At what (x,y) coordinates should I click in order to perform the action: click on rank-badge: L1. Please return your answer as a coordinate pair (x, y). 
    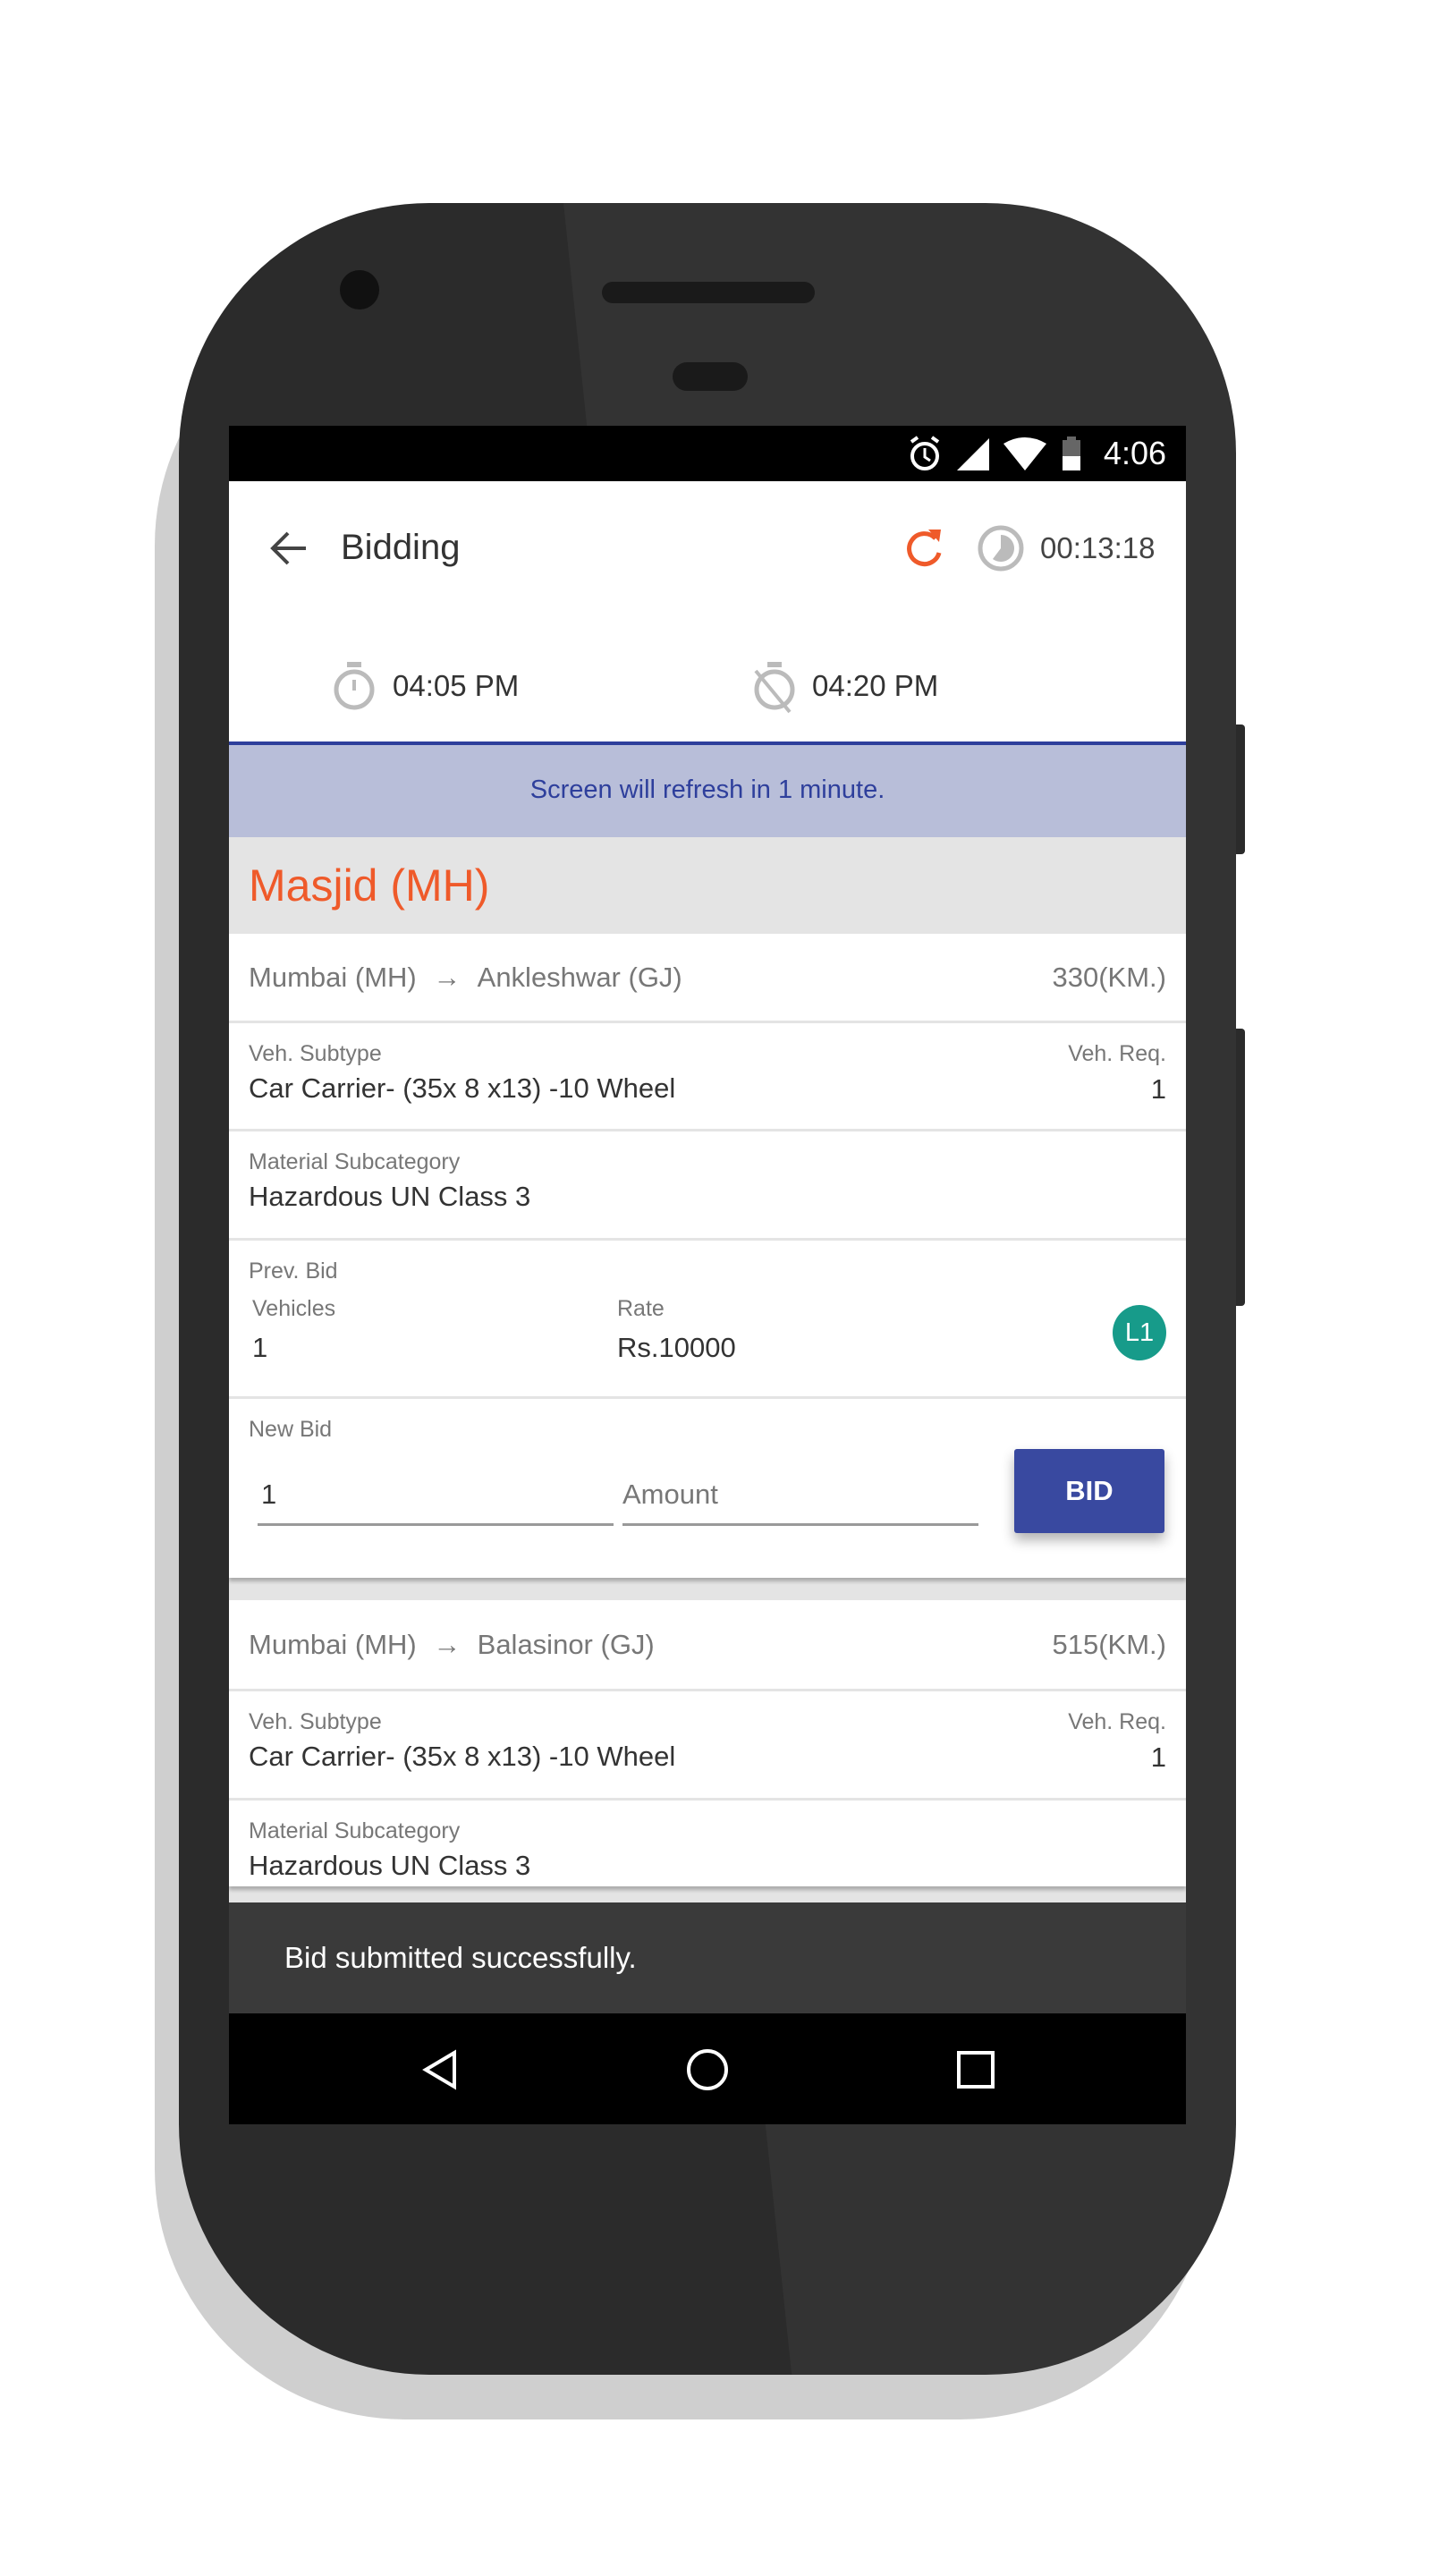
    Looking at the image, I should click on (1139, 1332).